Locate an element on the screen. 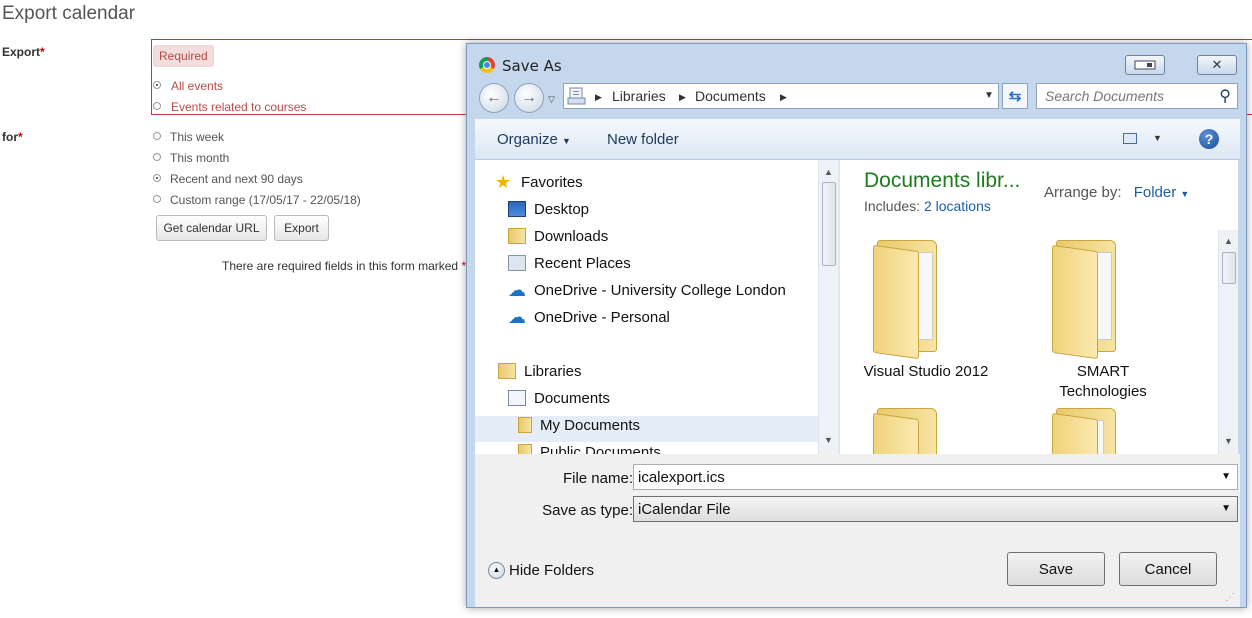 This screenshot has width=1252, height=618. radio-this-week-label: This week is located at coordinates (197, 137).